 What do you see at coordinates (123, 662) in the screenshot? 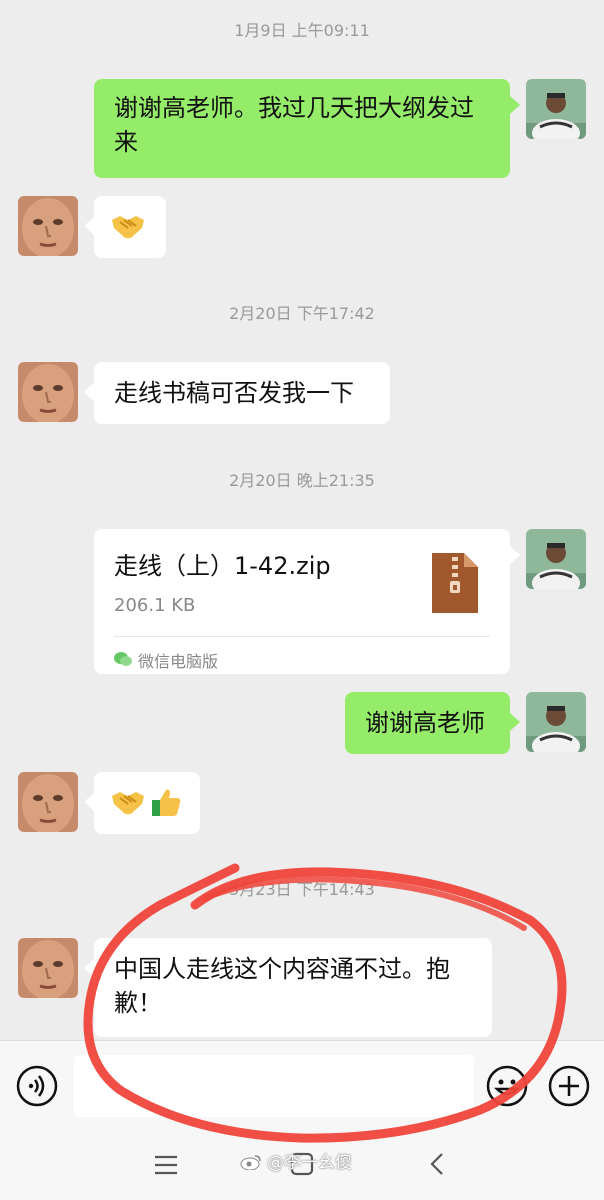
I see `wechat-icon` at bounding box center [123, 662].